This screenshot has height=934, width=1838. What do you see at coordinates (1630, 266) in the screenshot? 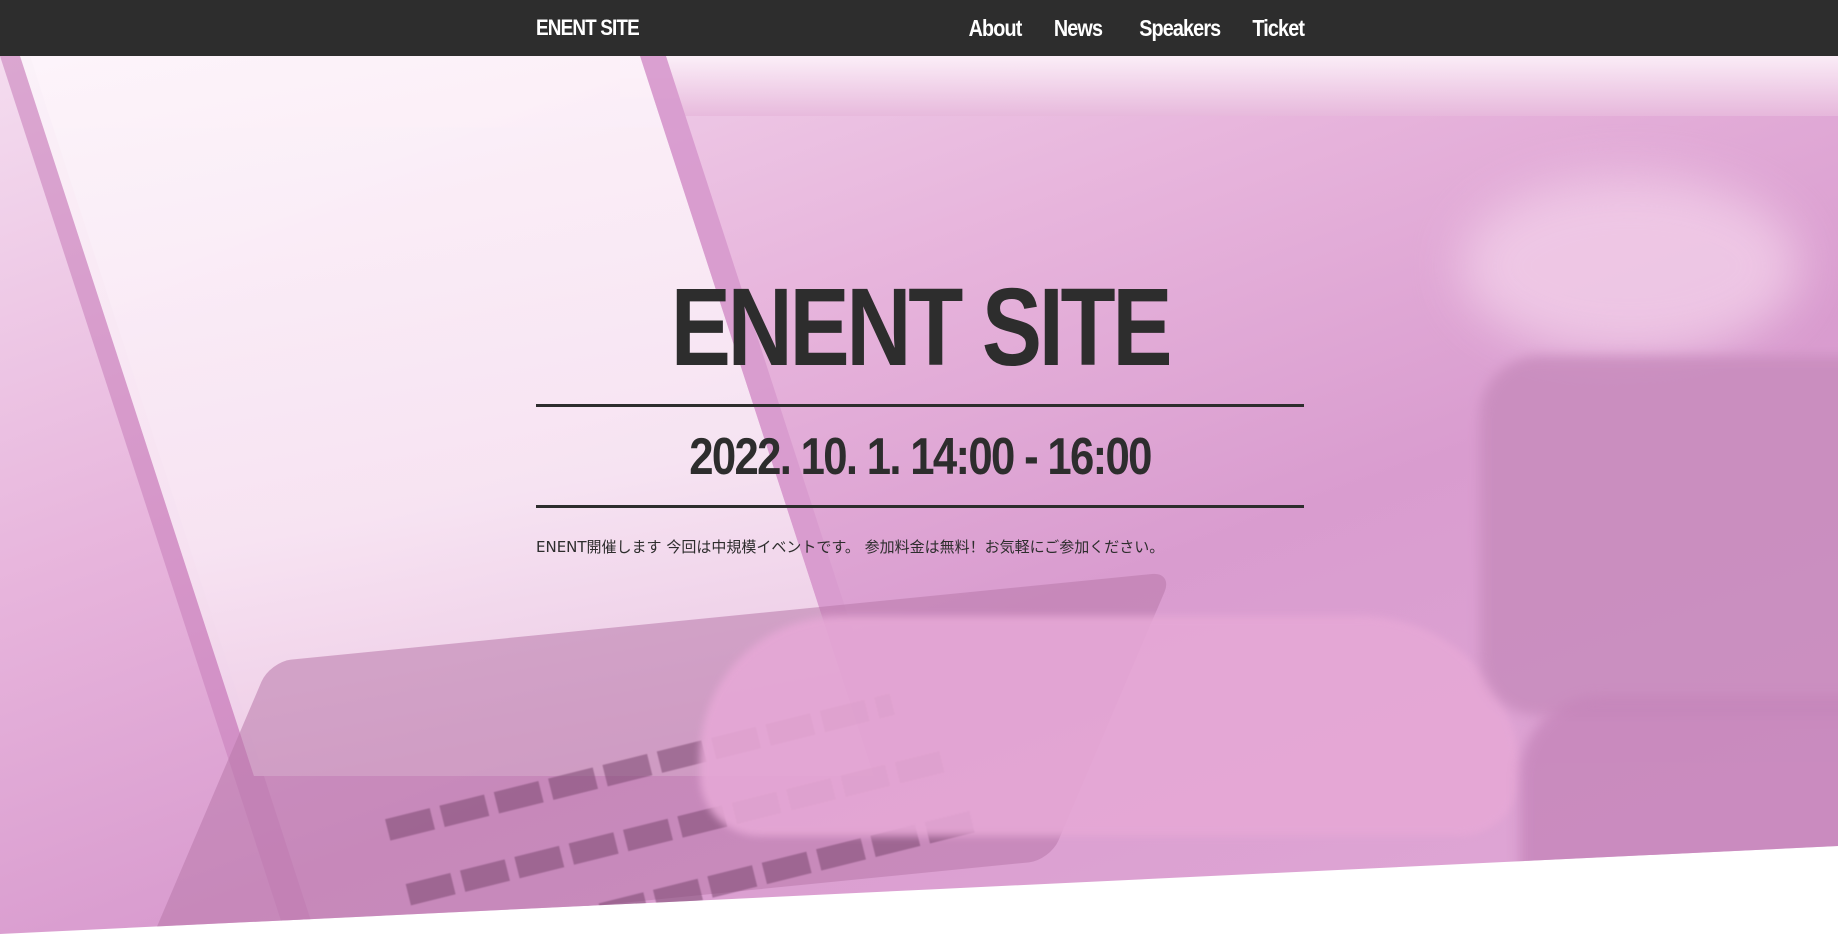
I see `background-blur` at bounding box center [1630, 266].